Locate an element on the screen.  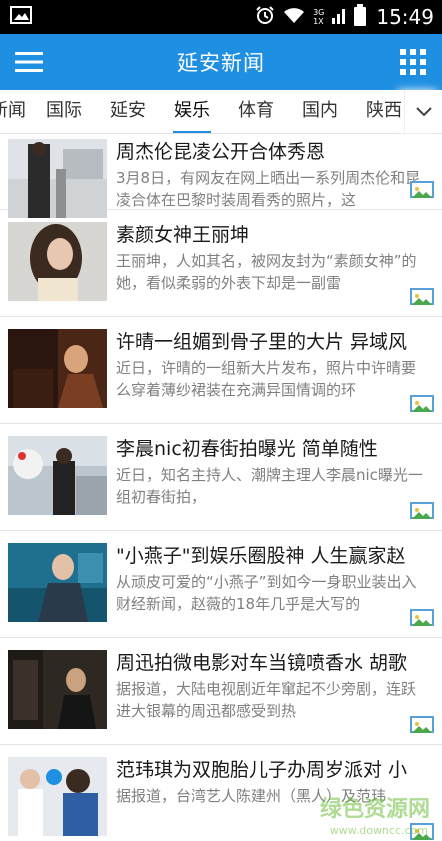
network-type-label: 3G 1X is located at coordinates (319, 17).